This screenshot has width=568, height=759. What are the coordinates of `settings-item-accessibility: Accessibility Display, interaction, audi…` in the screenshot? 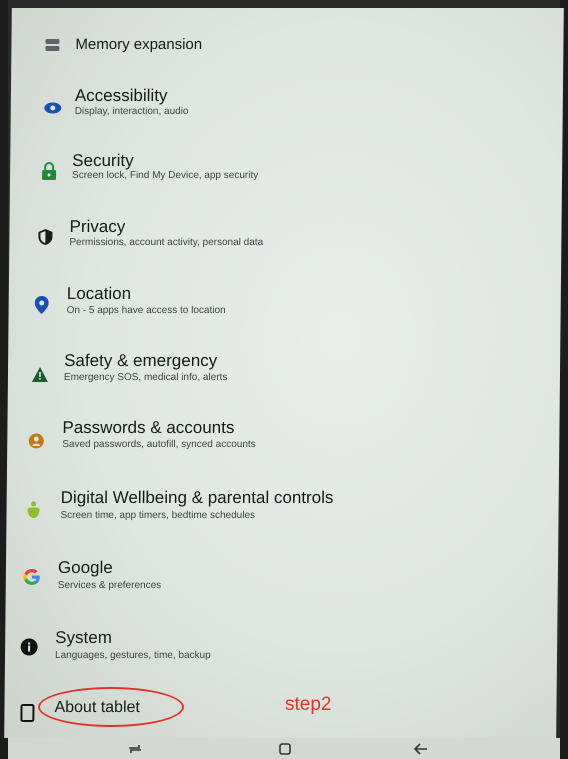 It's located at (286, 112).